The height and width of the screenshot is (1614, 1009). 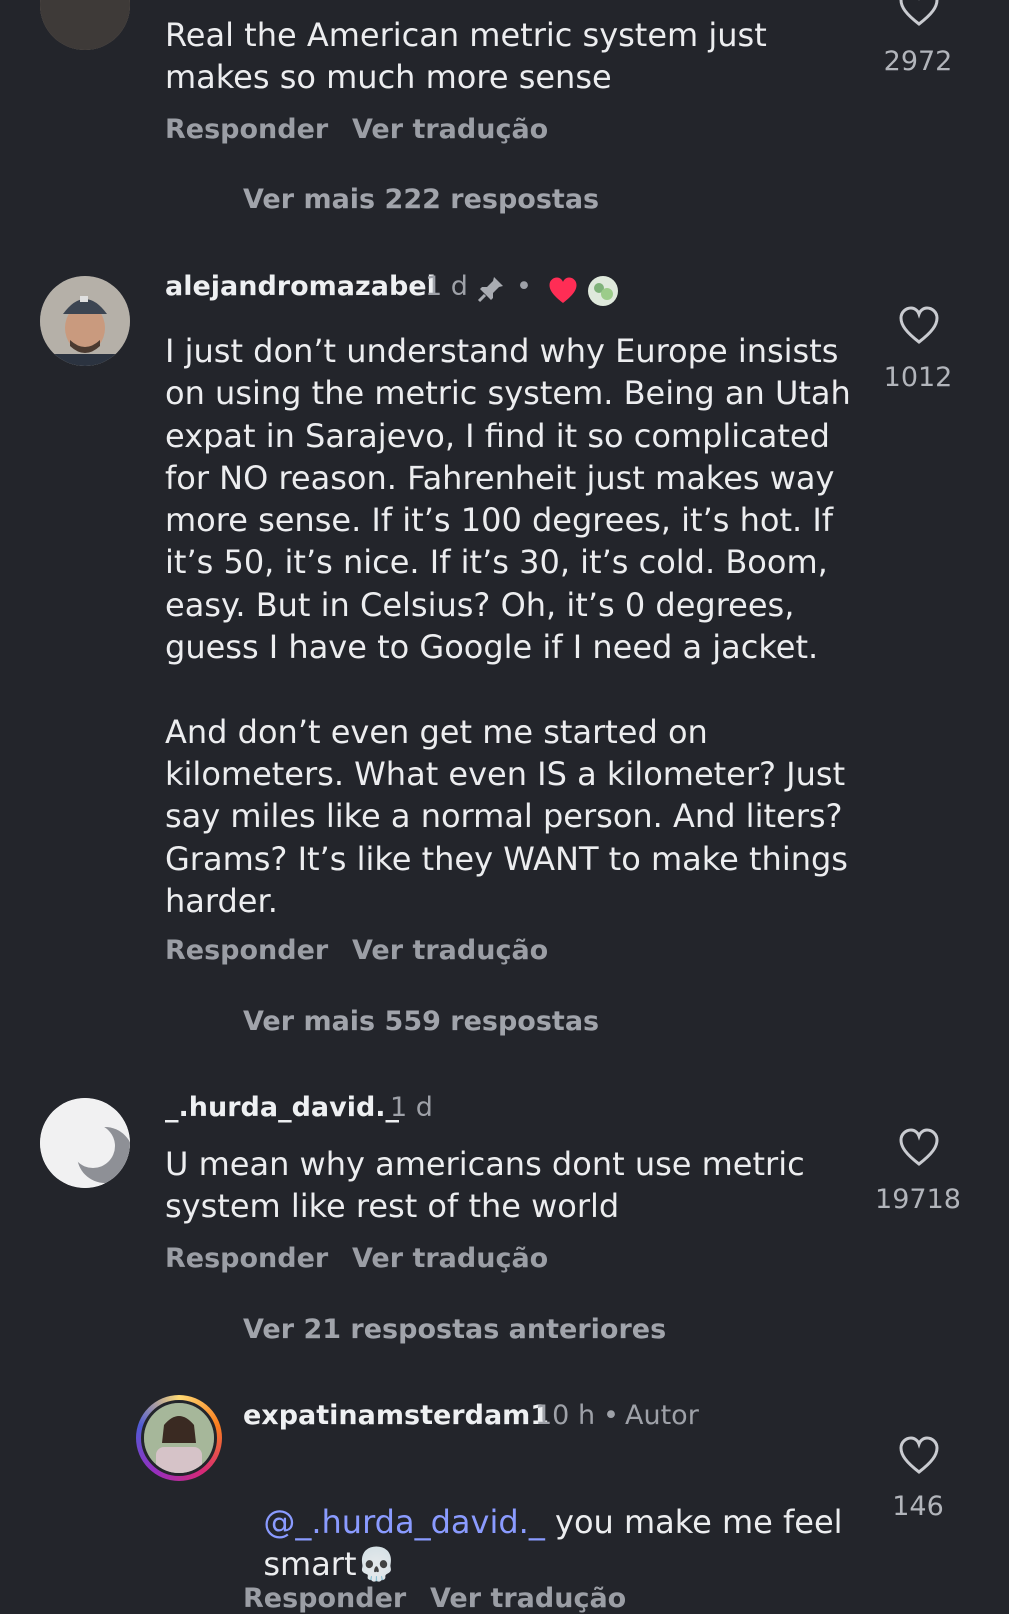 What do you see at coordinates (310, 1564) in the screenshot?
I see `comment-text-fragment: smart` at bounding box center [310, 1564].